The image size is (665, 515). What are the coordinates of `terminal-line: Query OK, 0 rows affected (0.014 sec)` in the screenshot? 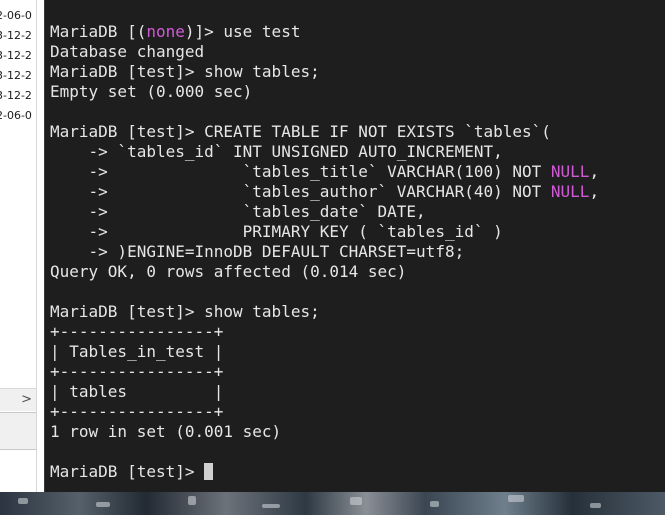 It's located at (324, 272).